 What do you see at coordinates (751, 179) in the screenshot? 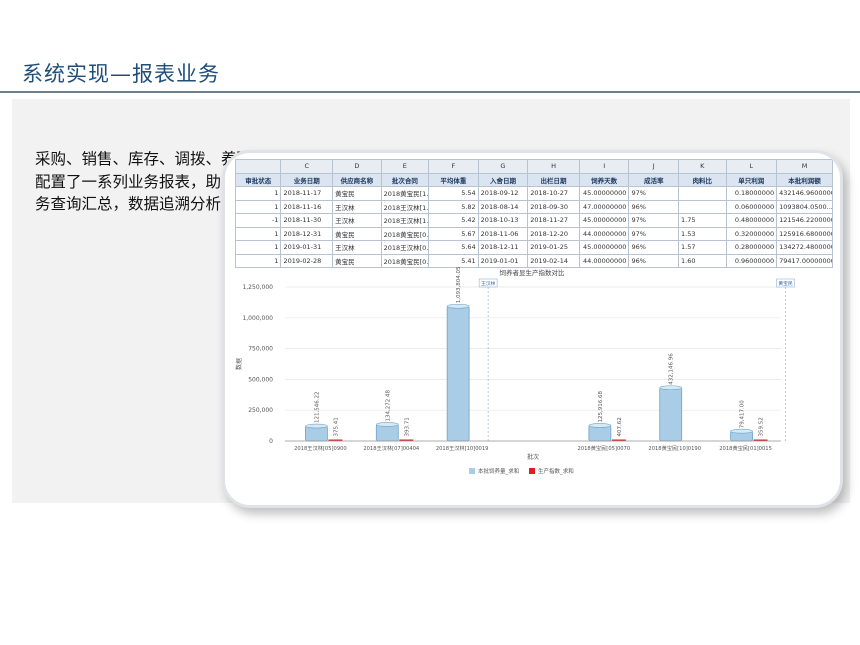
I see `column-header: 单只利润` at bounding box center [751, 179].